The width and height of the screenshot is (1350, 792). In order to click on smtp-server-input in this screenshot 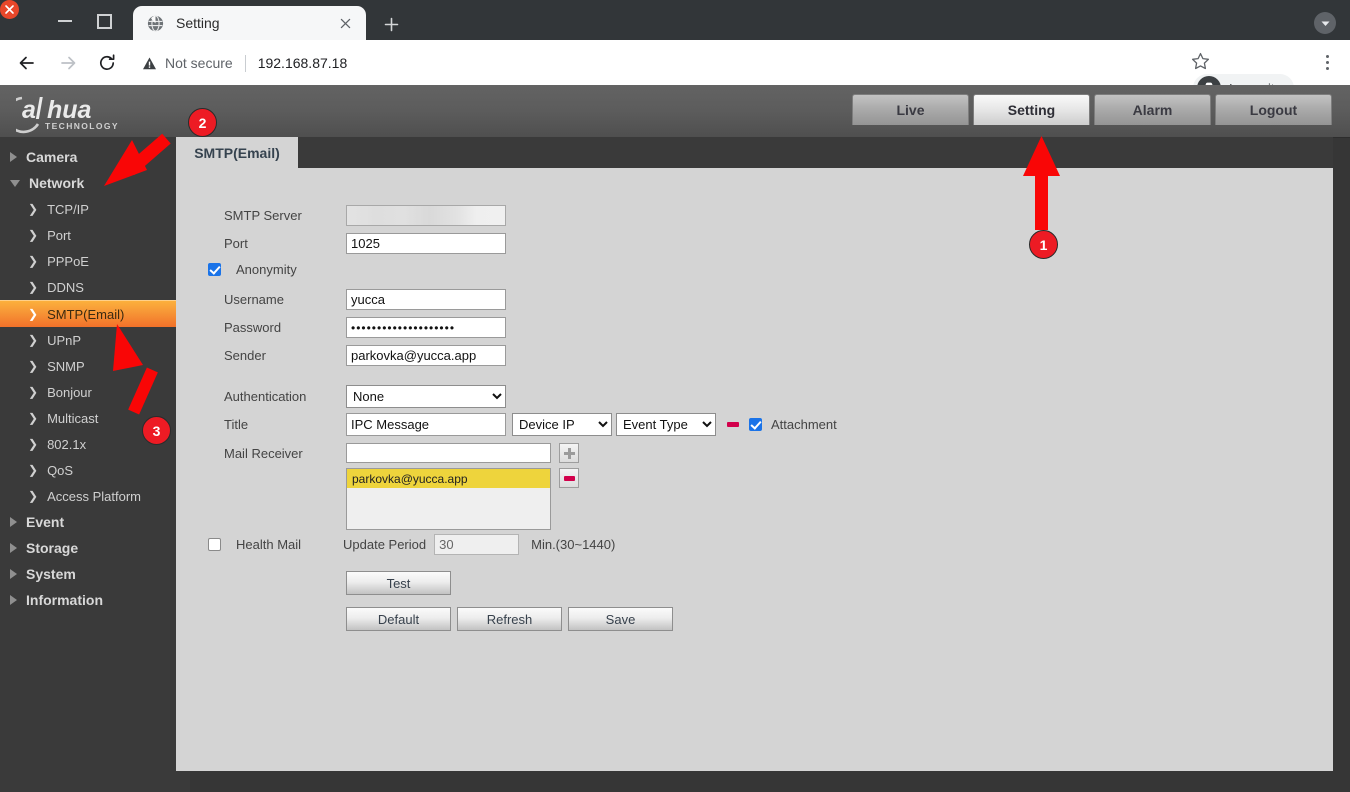, I will do `click(426, 215)`.